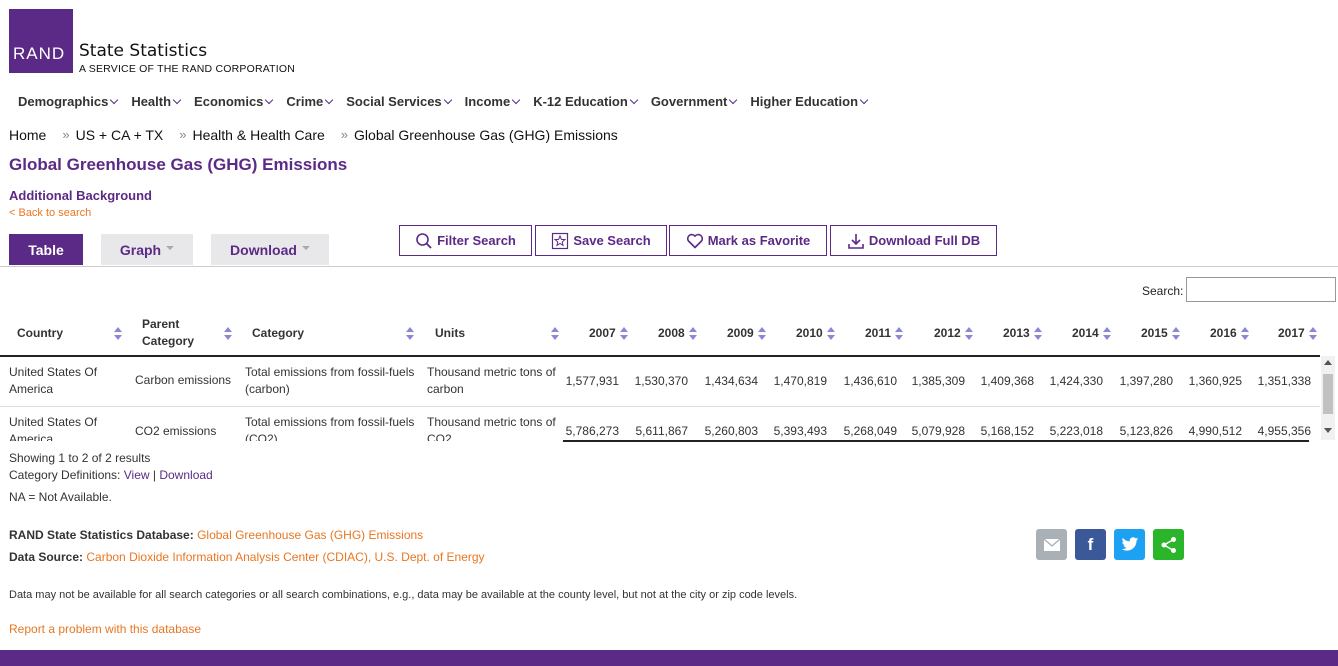 The height and width of the screenshot is (666, 1338). What do you see at coordinates (80, 458) in the screenshot?
I see `results-count: Showing 1 to 2 of 2 results` at bounding box center [80, 458].